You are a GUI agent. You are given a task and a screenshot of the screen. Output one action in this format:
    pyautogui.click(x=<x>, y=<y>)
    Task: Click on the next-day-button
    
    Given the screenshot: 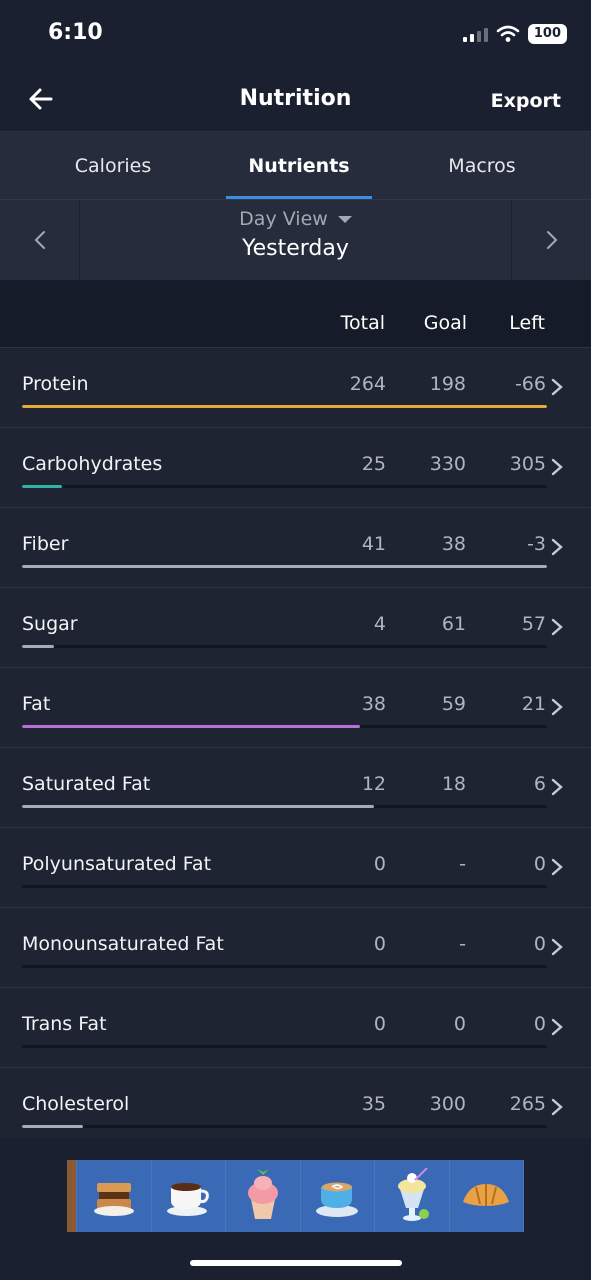 What is the action you would take?
    pyautogui.click(x=551, y=240)
    